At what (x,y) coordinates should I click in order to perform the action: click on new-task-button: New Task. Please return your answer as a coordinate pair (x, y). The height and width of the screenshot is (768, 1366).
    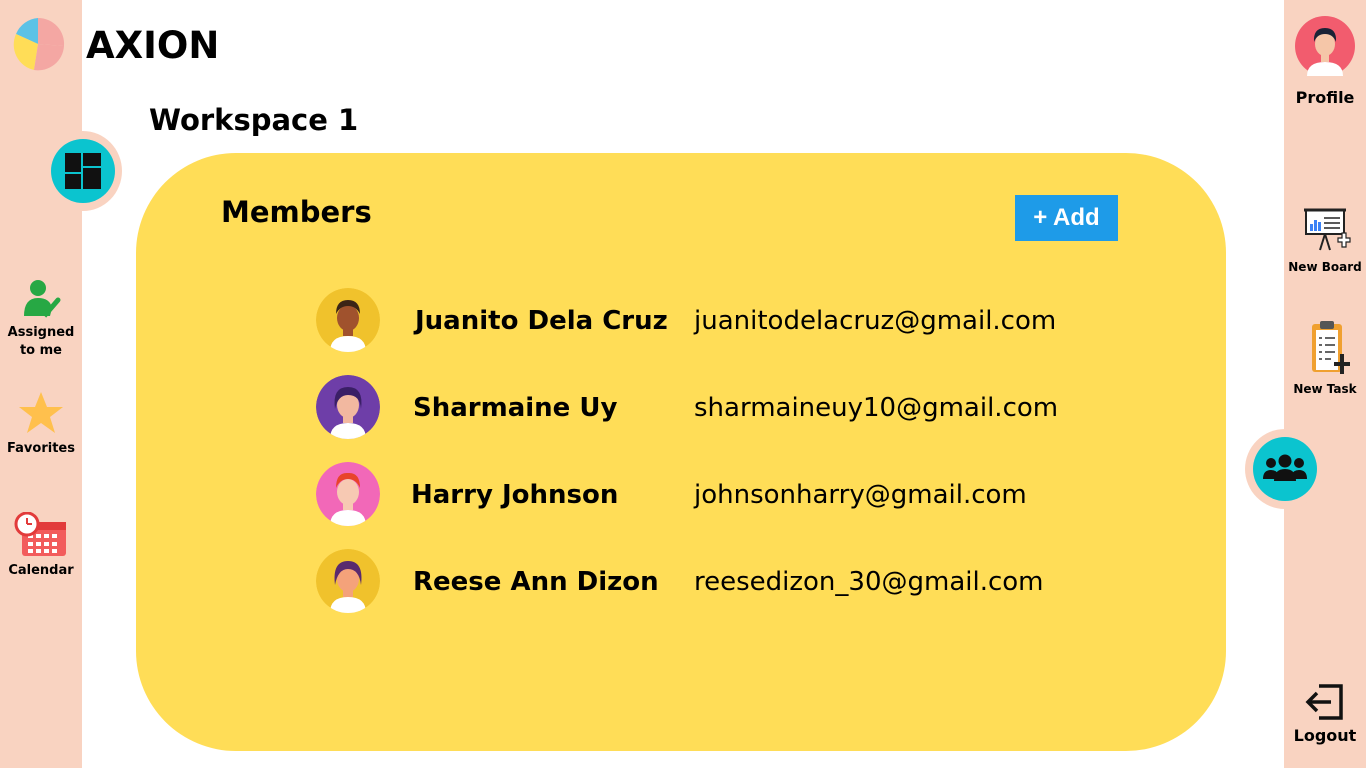
    Looking at the image, I should click on (1325, 358).